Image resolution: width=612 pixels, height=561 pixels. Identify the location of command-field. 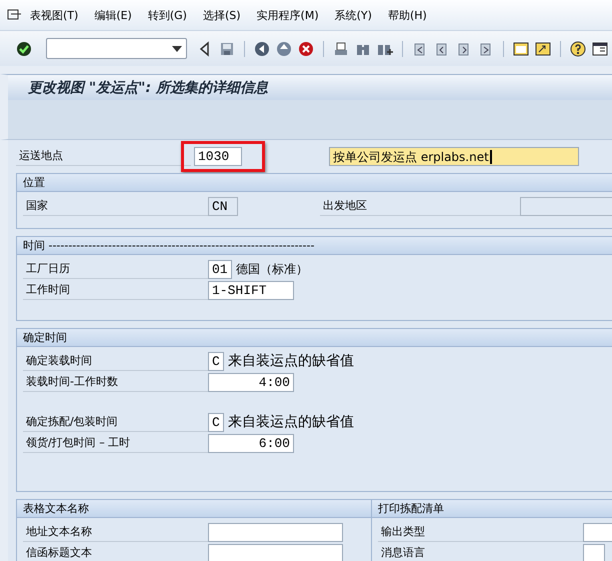
(116, 48).